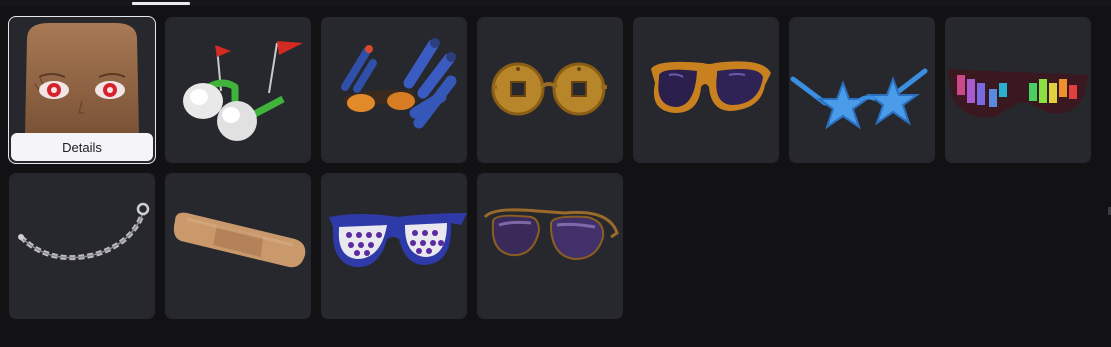 Image resolution: width=1111 pixels, height=347 pixels. Describe the element at coordinates (84, 231) in the screenshot. I see `silver-chain-icon` at that location.